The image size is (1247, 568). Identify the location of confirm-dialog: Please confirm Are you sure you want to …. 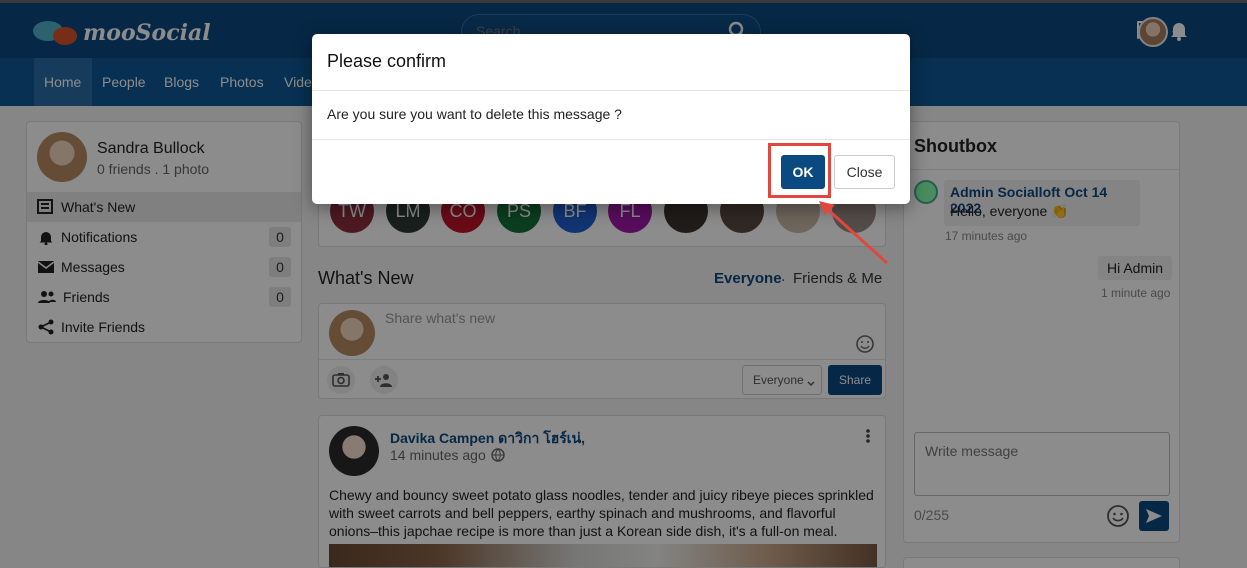
(611, 119).